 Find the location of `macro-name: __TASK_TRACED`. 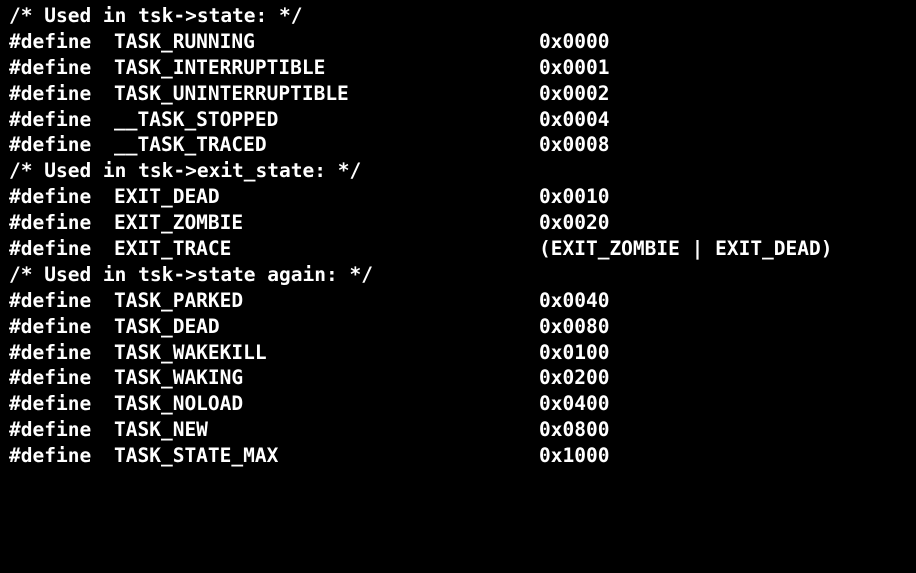

macro-name: __TASK_TRACED is located at coordinates (190, 145).